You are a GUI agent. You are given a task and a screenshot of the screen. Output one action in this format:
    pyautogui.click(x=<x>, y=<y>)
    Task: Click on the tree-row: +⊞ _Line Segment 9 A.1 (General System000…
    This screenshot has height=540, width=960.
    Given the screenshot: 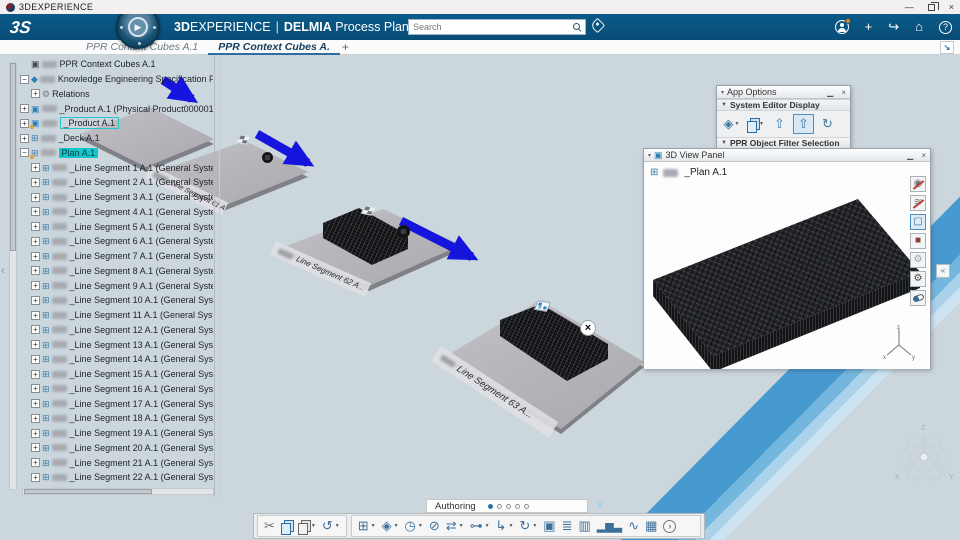 What is the action you would take?
    pyautogui.click(x=122, y=285)
    